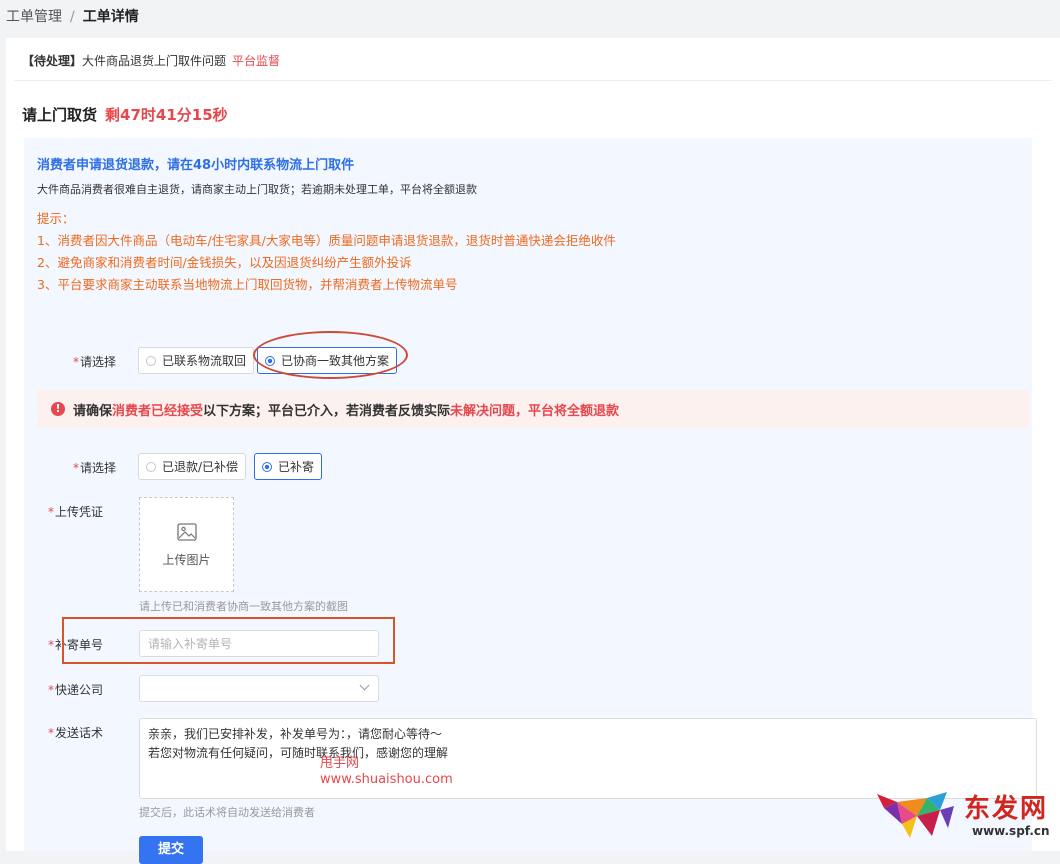  I want to click on upload-image-button: 上传图片, so click(186, 544).